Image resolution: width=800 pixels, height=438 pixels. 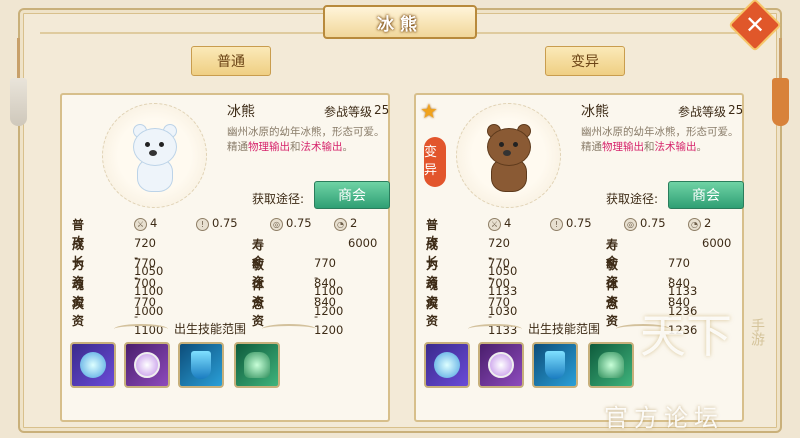 What do you see at coordinates (429, 111) in the screenshot?
I see `star-icon: ★` at bounding box center [429, 111].